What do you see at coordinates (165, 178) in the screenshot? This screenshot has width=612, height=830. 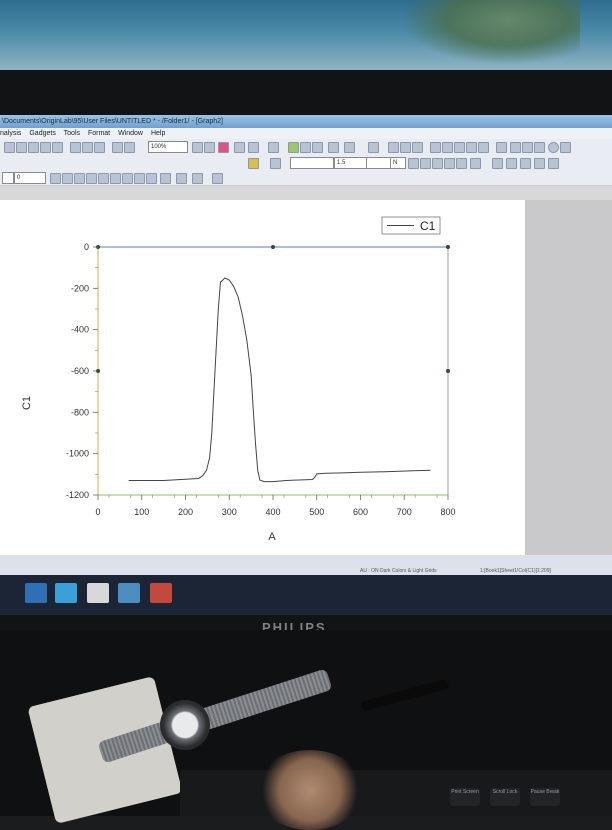 I see `text-color-icon` at bounding box center [165, 178].